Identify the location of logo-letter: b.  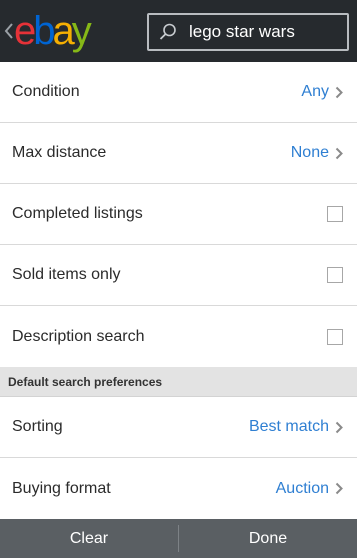
(44, 31).